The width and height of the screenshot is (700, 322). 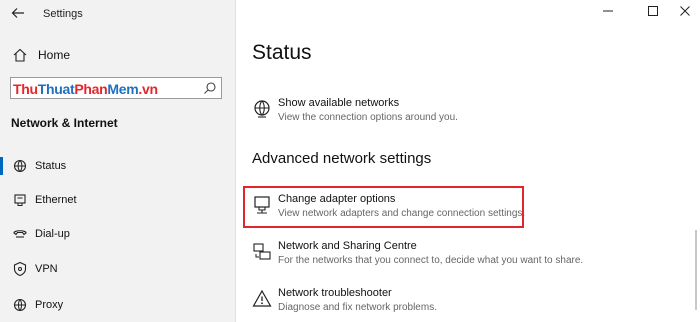 I want to click on ethernet-icon, so click(x=20, y=200).